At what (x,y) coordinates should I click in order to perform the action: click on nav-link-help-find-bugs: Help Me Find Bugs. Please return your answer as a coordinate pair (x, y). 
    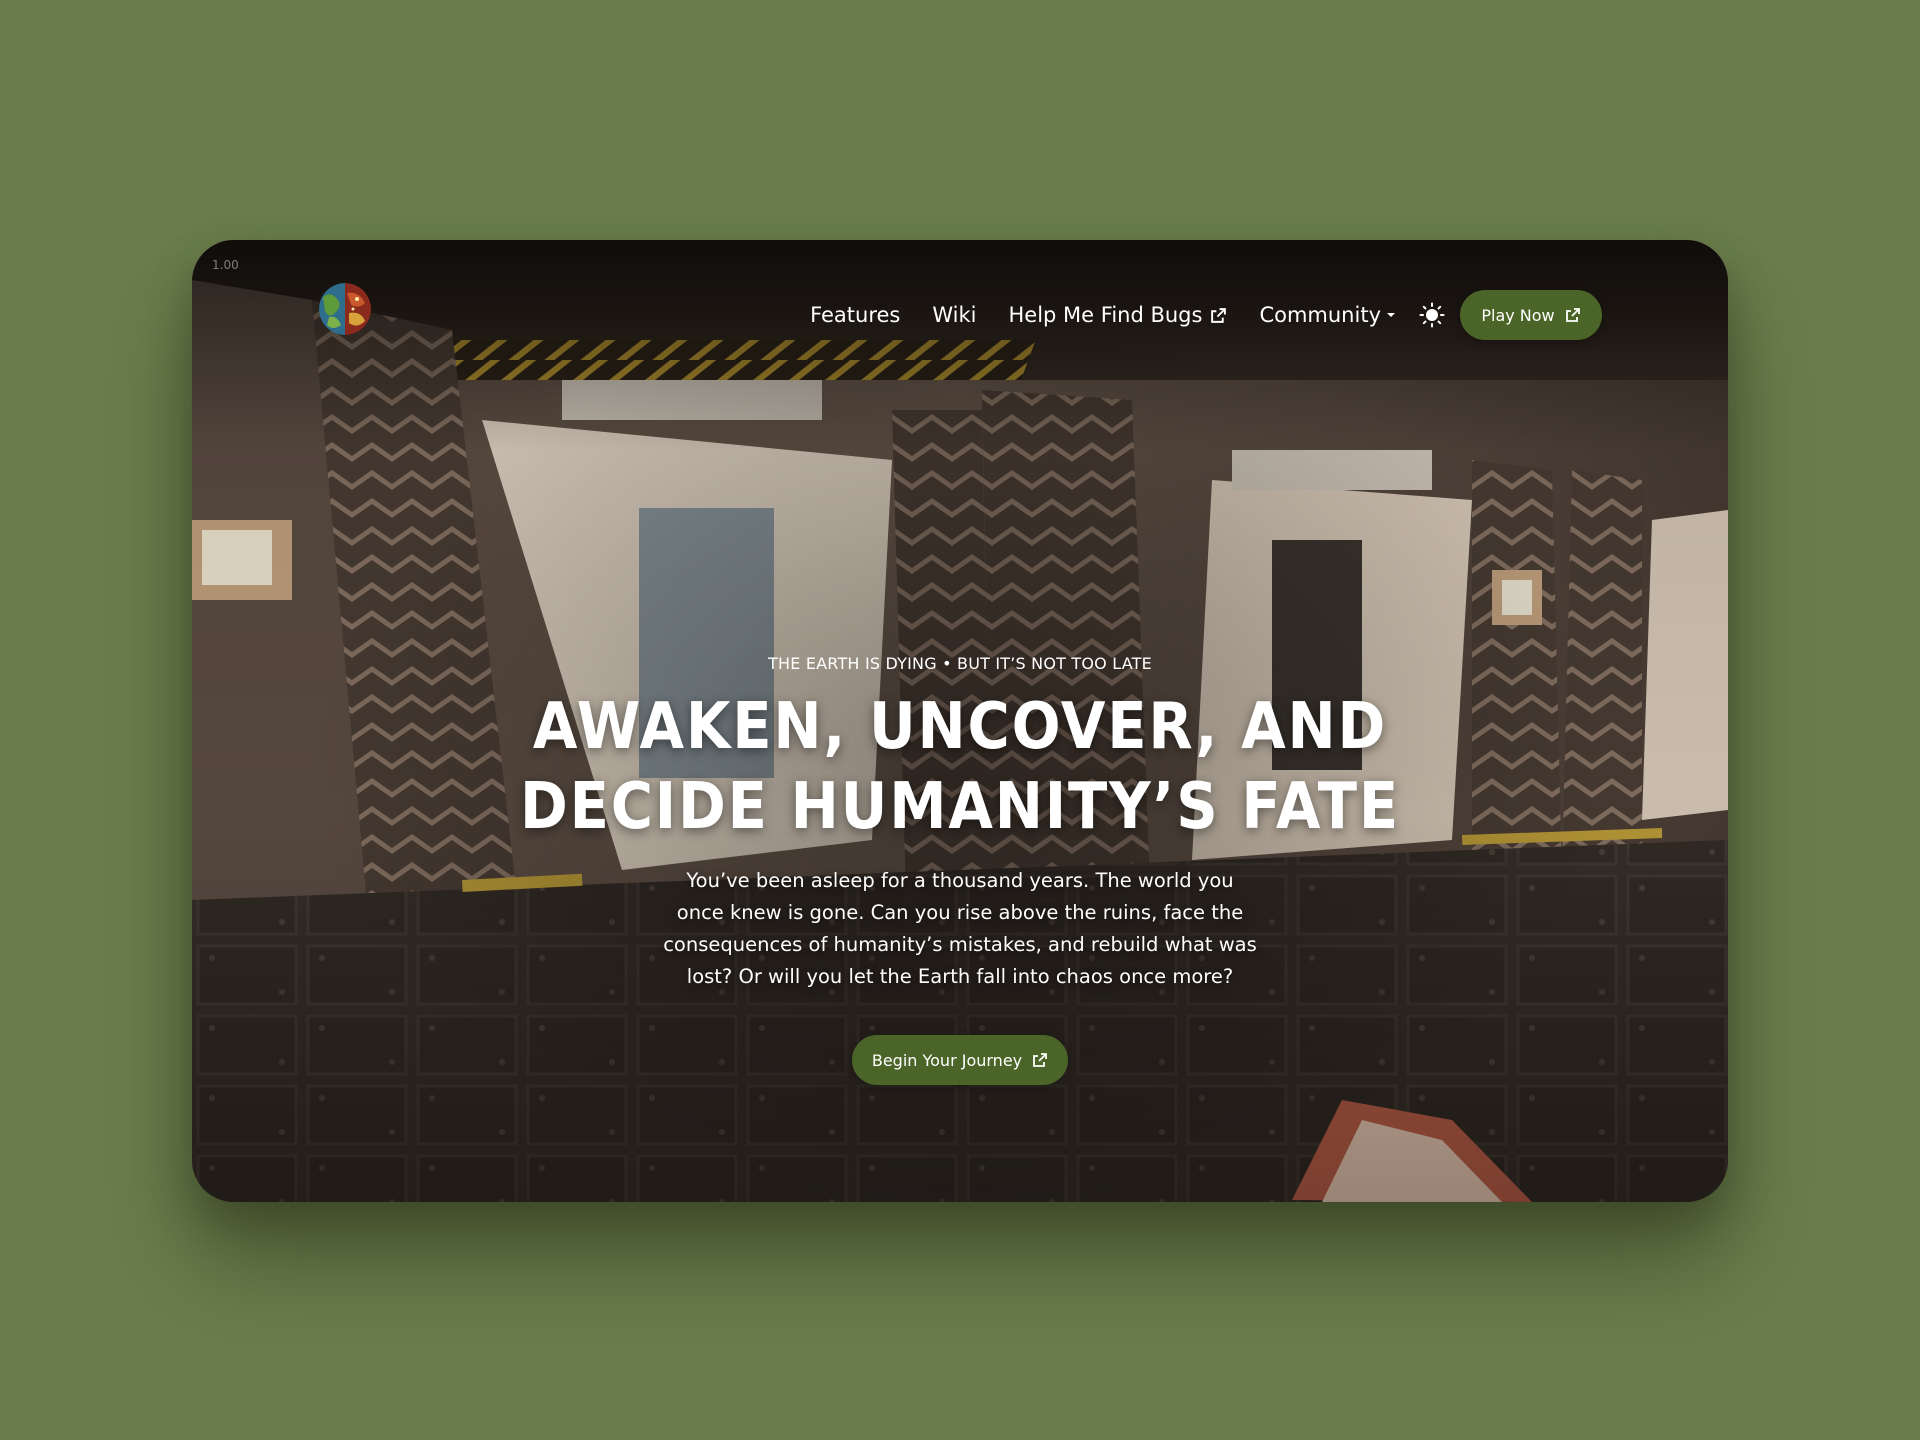
    Looking at the image, I should click on (1118, 315).